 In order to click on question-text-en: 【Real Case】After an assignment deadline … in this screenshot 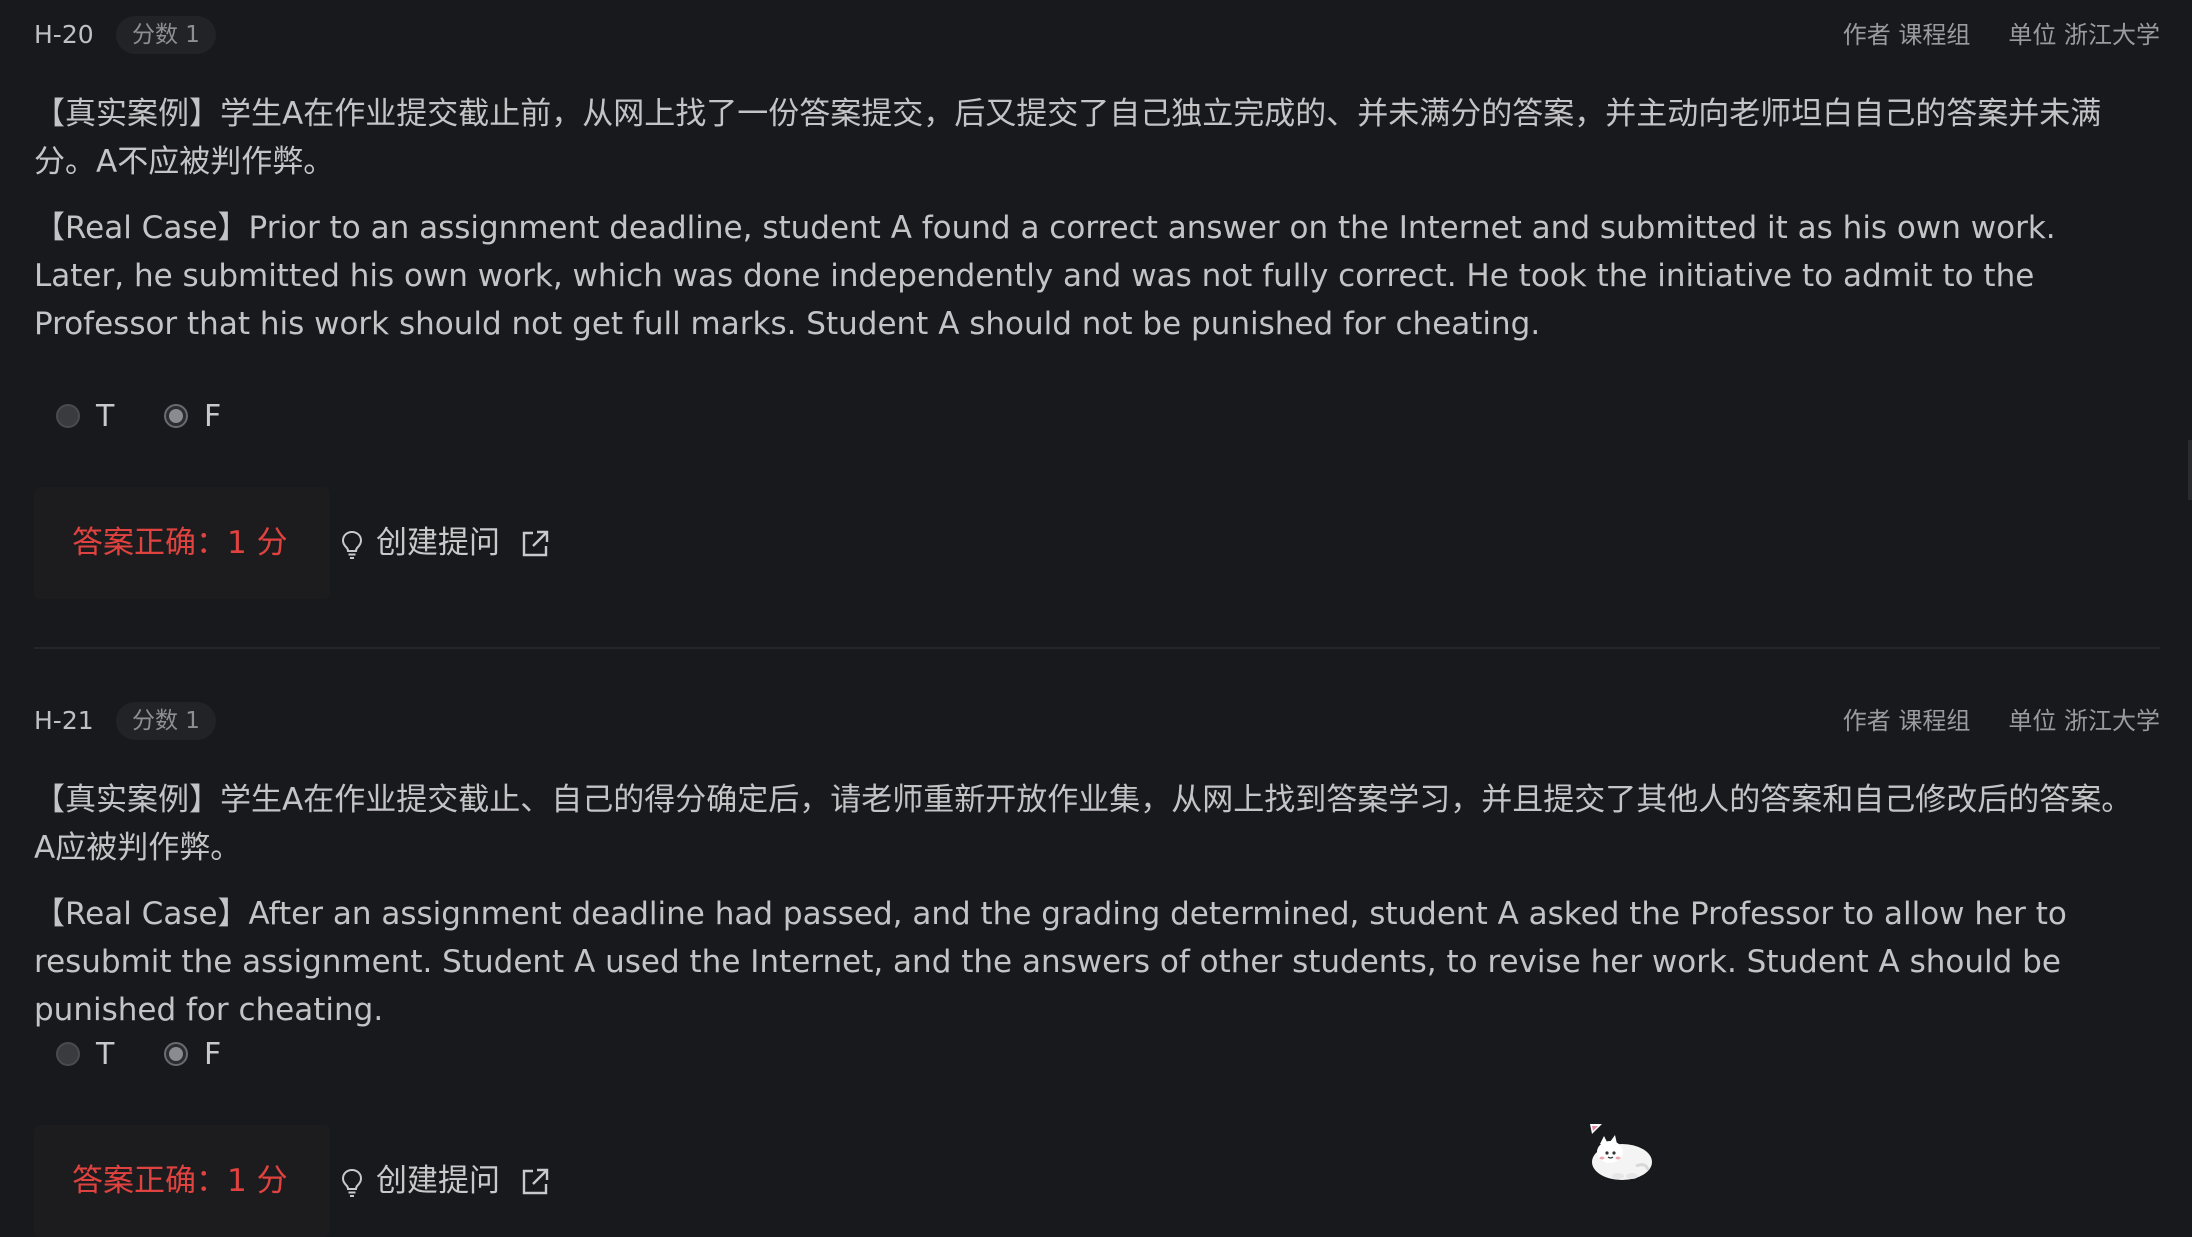, I will do `click(1050, 962)`.